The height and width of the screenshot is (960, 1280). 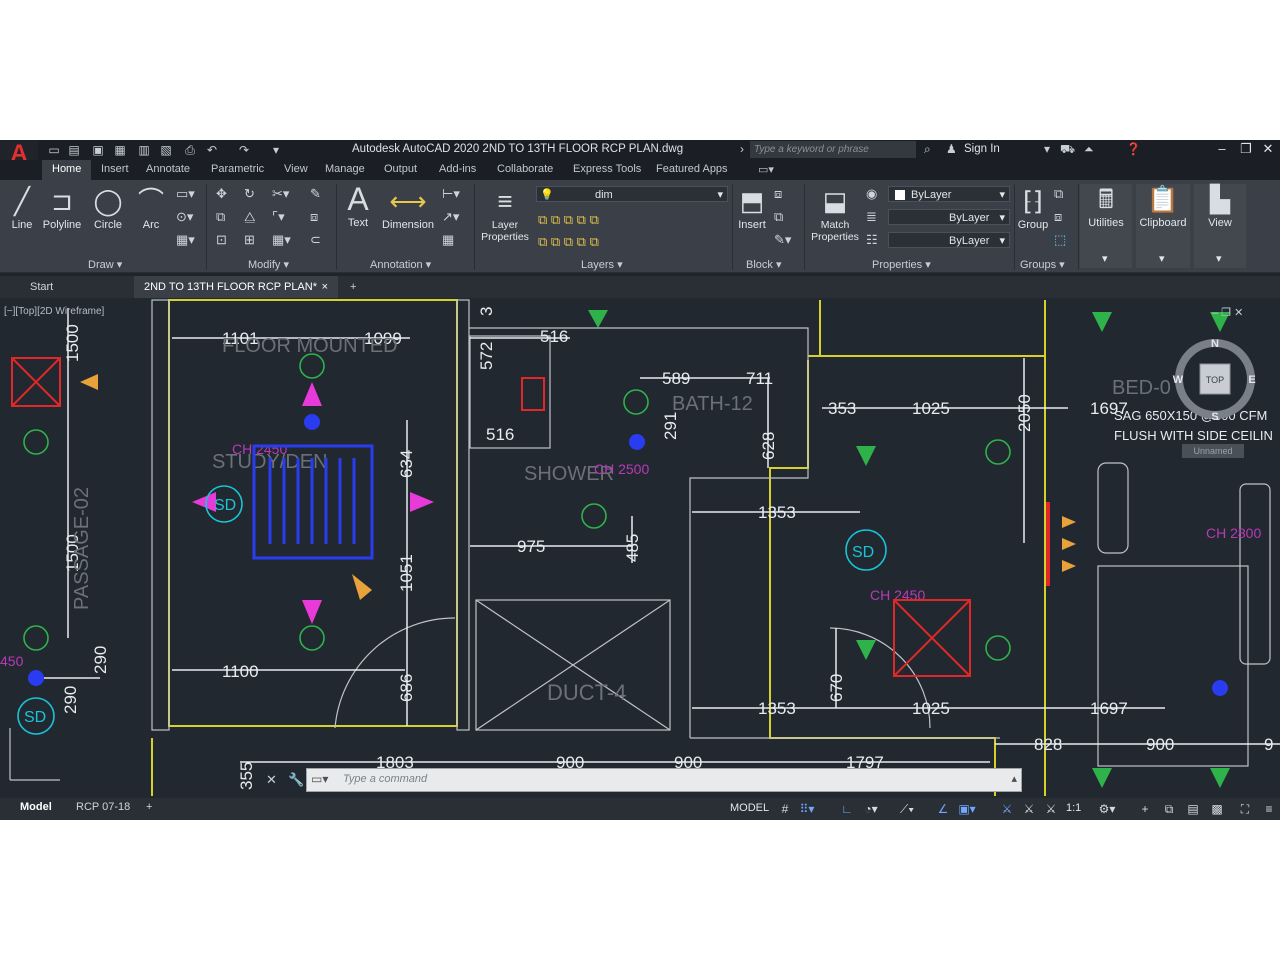 What do you see at coordinates (105, 264) in the screenshot?
I see `draw-panel-title: Draw ▾` at bounding box center [105, 264].